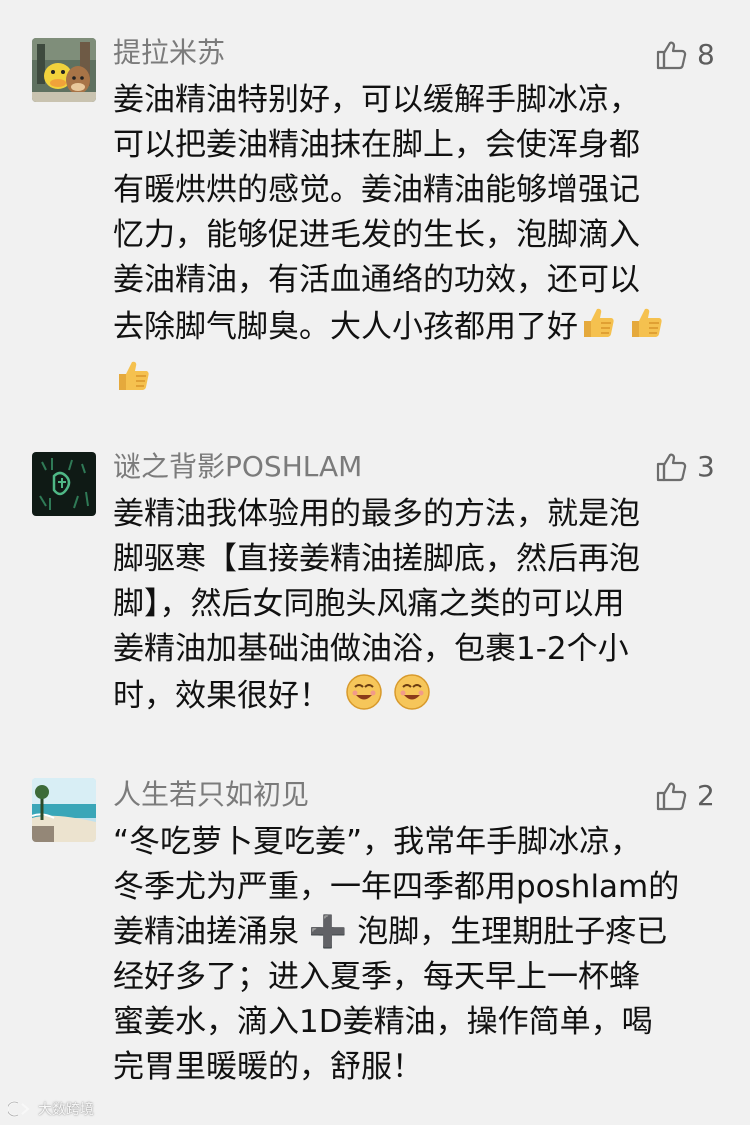 This screenshot has width=750, height=1125. Describe the element at coordinates (376, 100) in the screenshot. I see `comment-line: 姜油精油特别好，可以缓解手脚冰凉，` at that location.